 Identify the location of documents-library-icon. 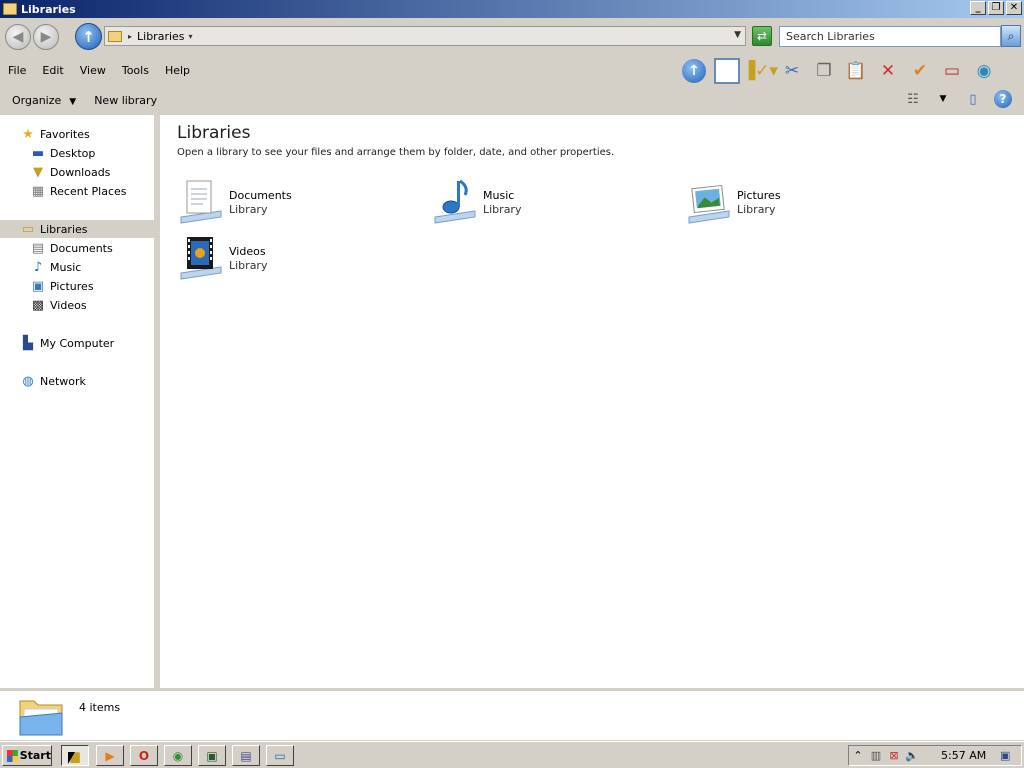
(201, 201).